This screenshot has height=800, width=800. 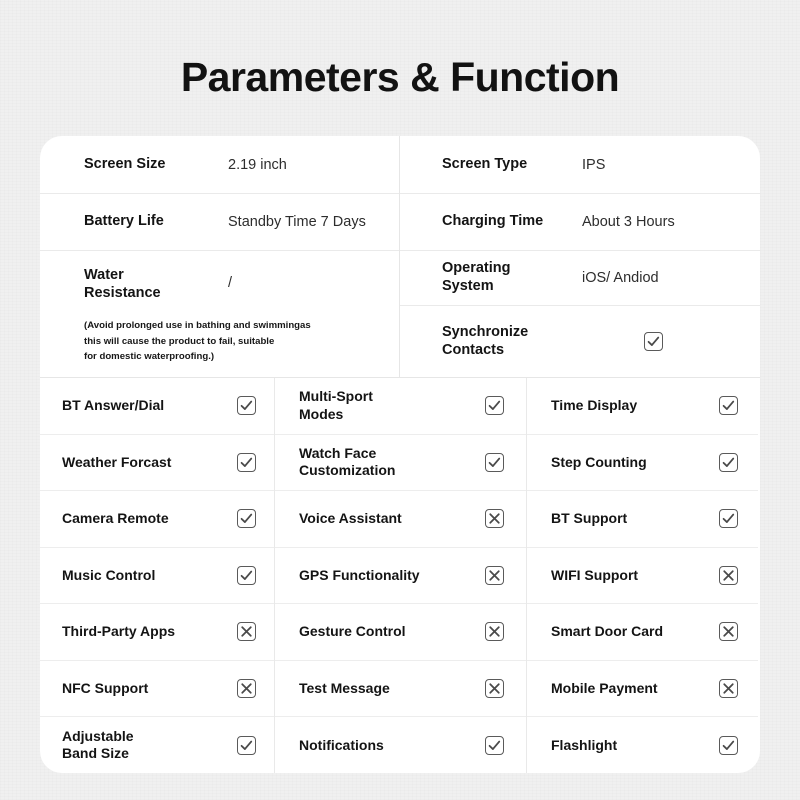 What do you see at coordinates (257, 164) in the screenshot?
I see `spec-value-screen-size: 2.19 inch` at bounding box center [257, 164].